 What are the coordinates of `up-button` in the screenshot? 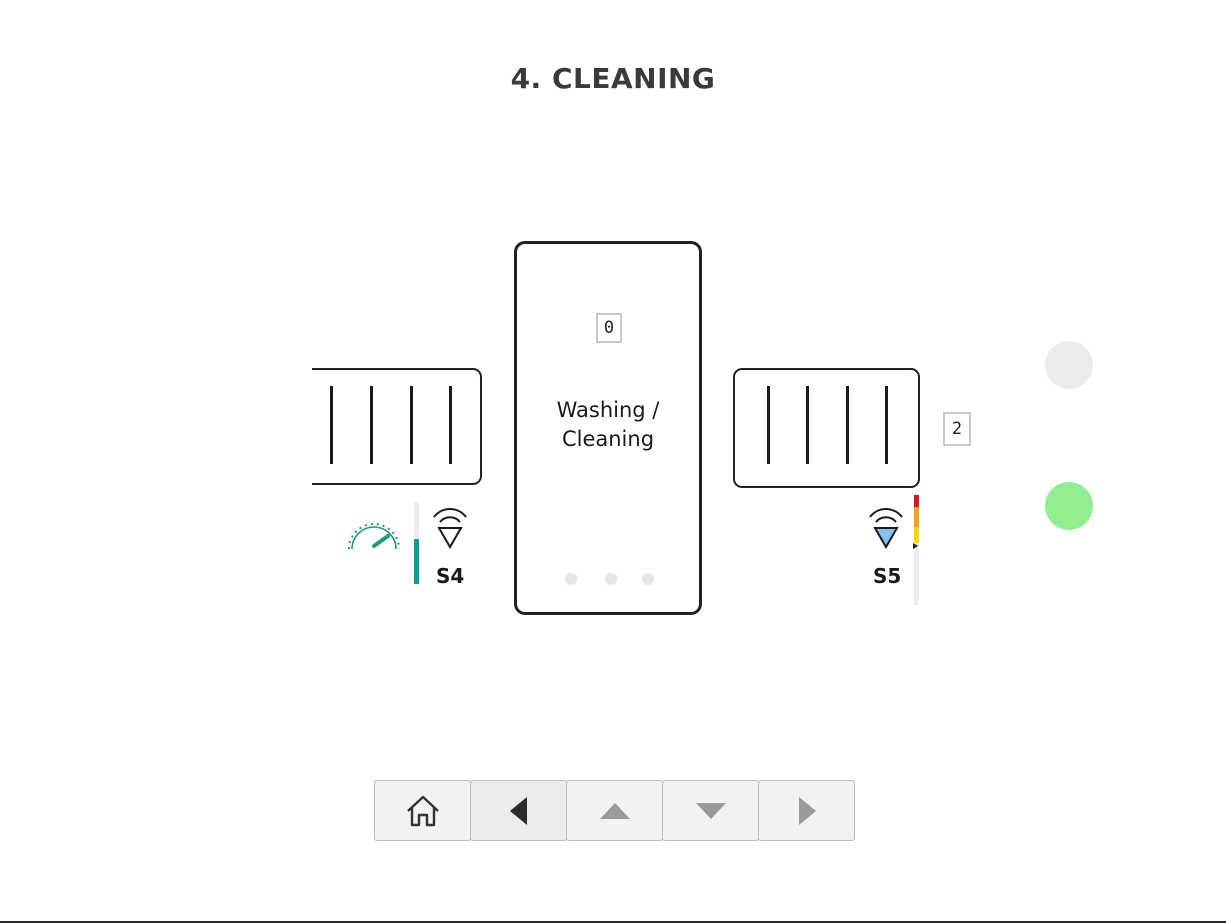 It's located at (614, 810).